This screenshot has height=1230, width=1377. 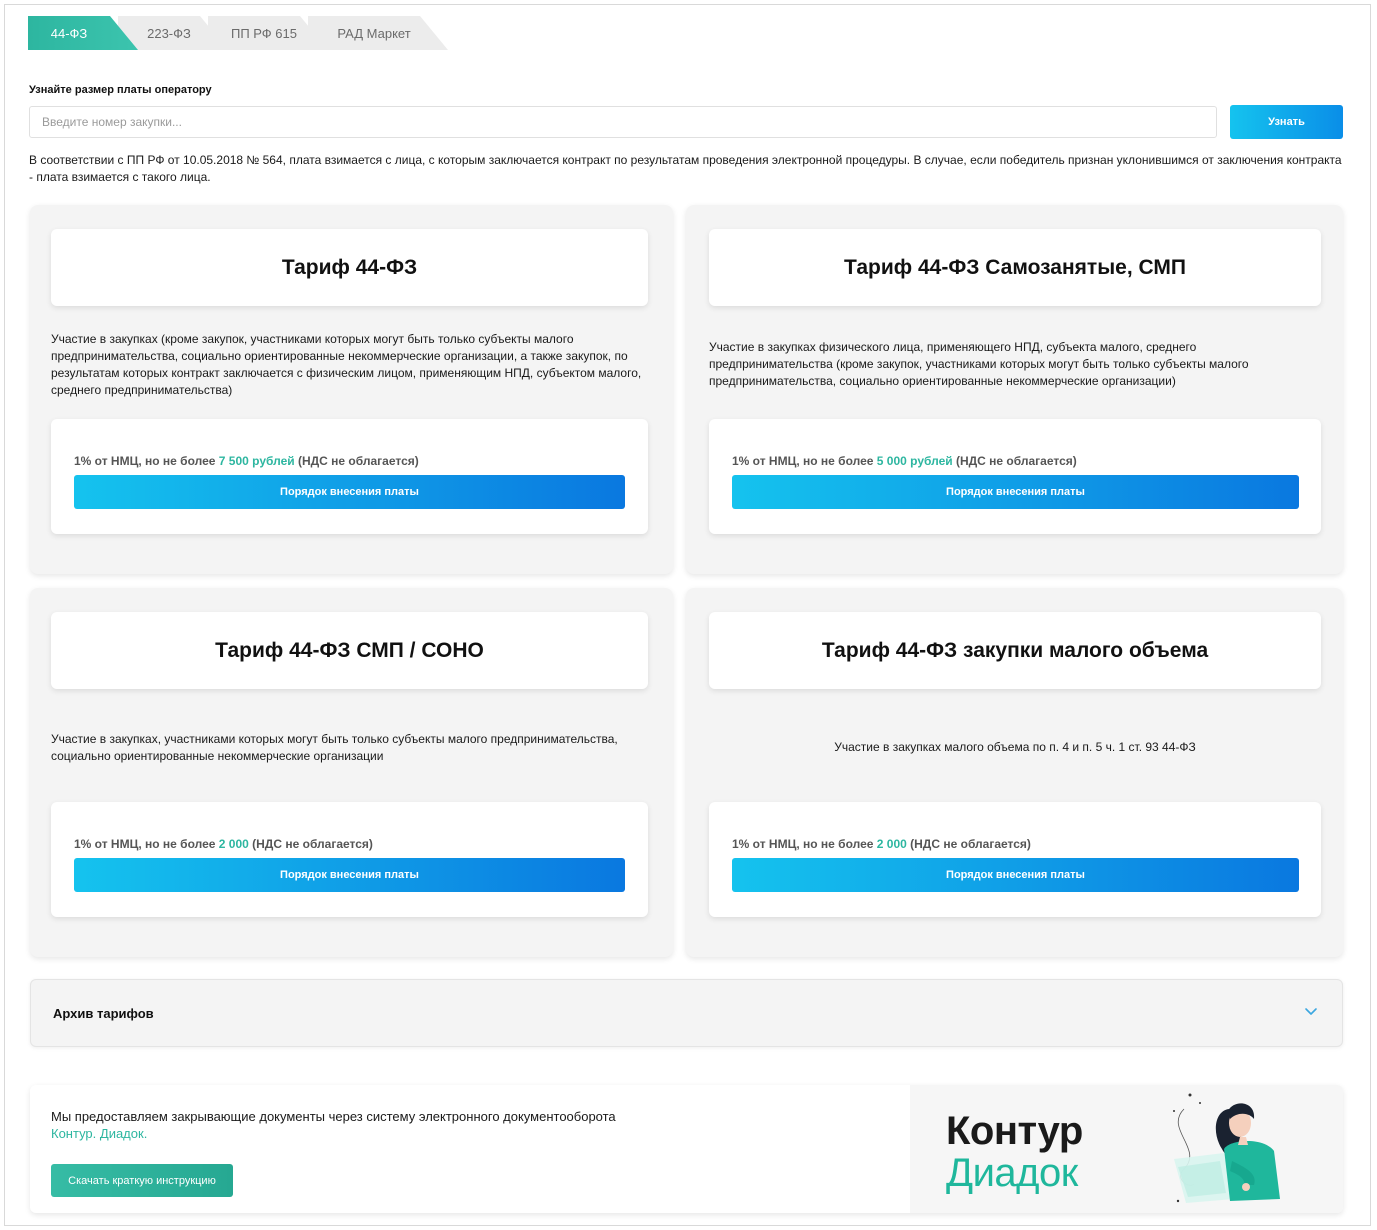 I want to click on download-instruction-button: Скачать краткую инструкцию, so click(x=142, y=1180).